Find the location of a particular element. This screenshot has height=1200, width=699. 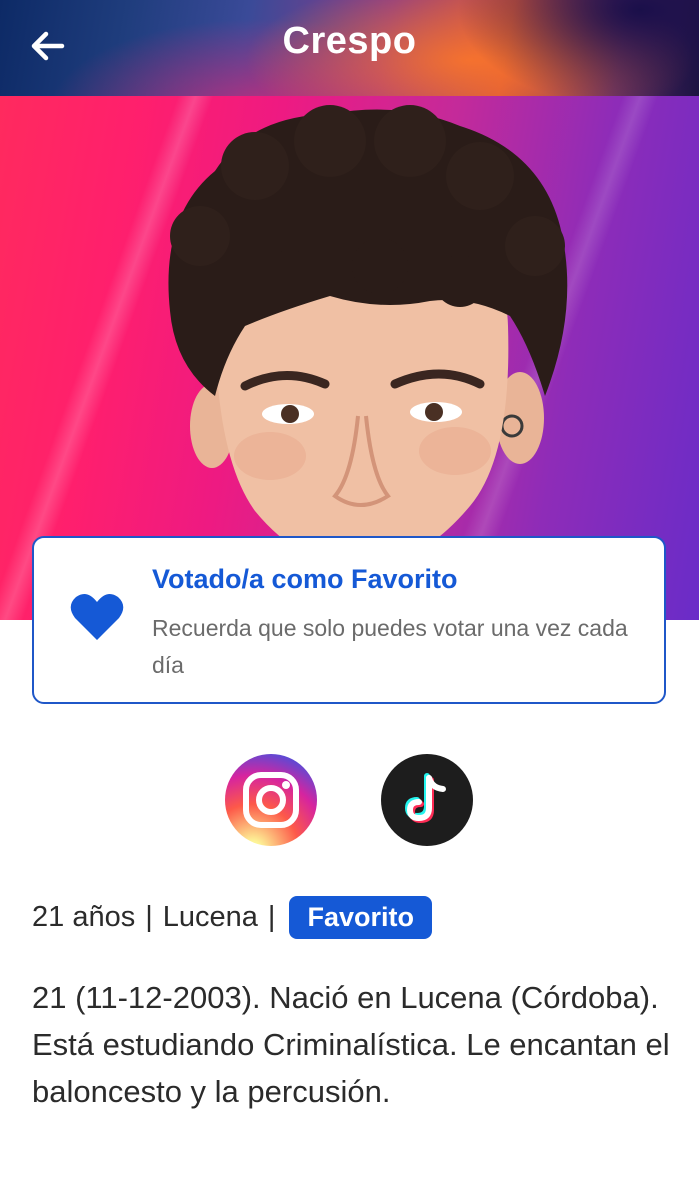

instagram-button is located at coordinates (271, 800).